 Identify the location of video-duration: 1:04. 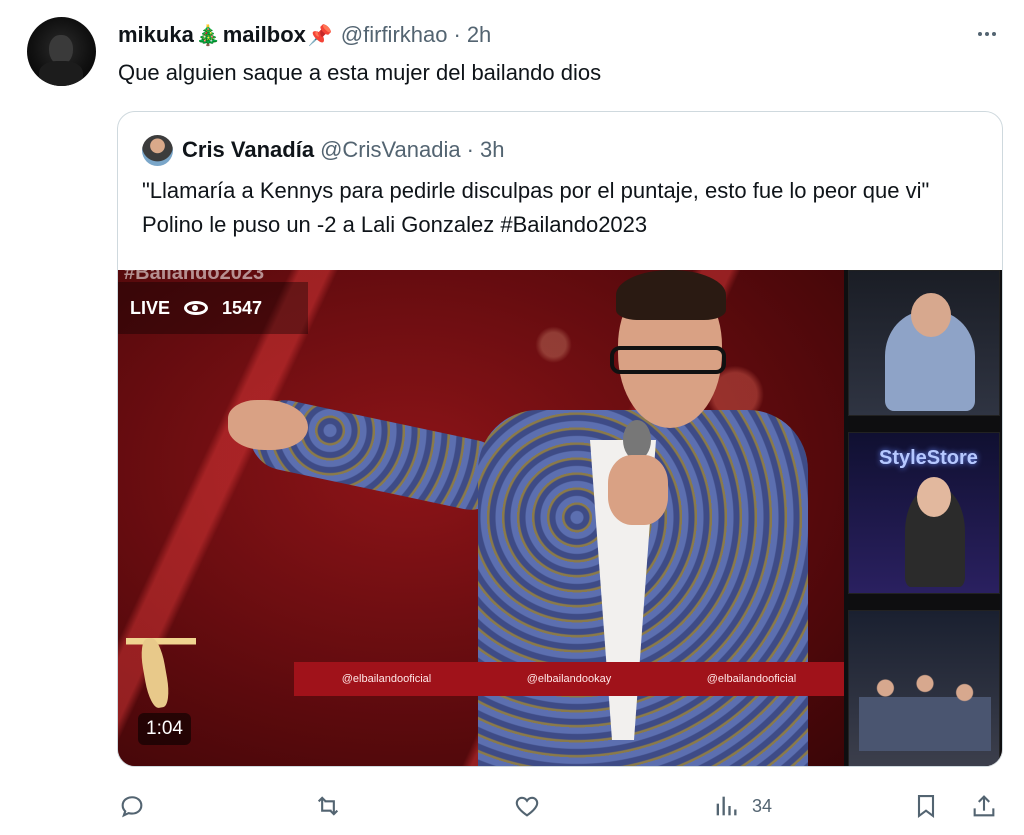
(164, 729).